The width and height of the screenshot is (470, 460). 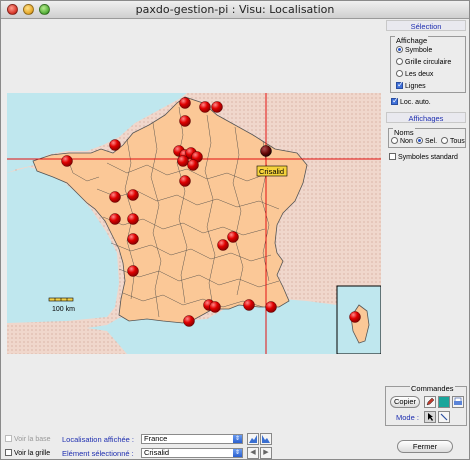 What do you see at coordinates (414, 50) in the screenshot?
I see `option-symbole: Symbole` at bounding box center [414, 50].